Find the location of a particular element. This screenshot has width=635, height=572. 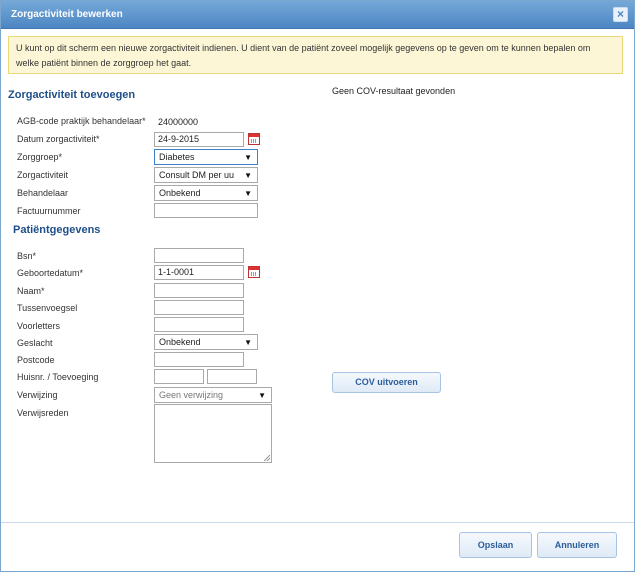

postcode-input is located at coordinates (199, 359).